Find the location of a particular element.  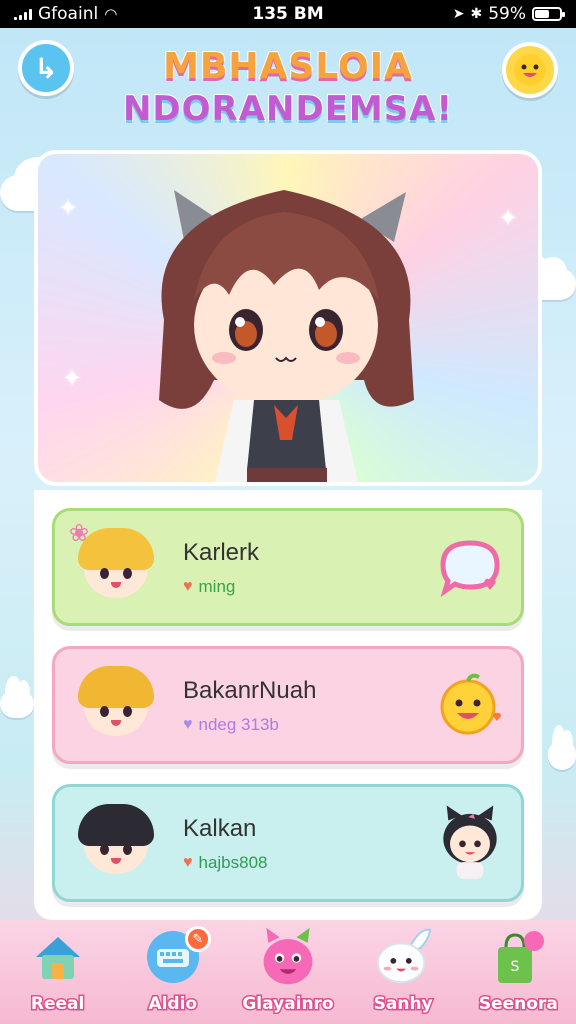

bunny-icon is located at coordinates (404, 956).